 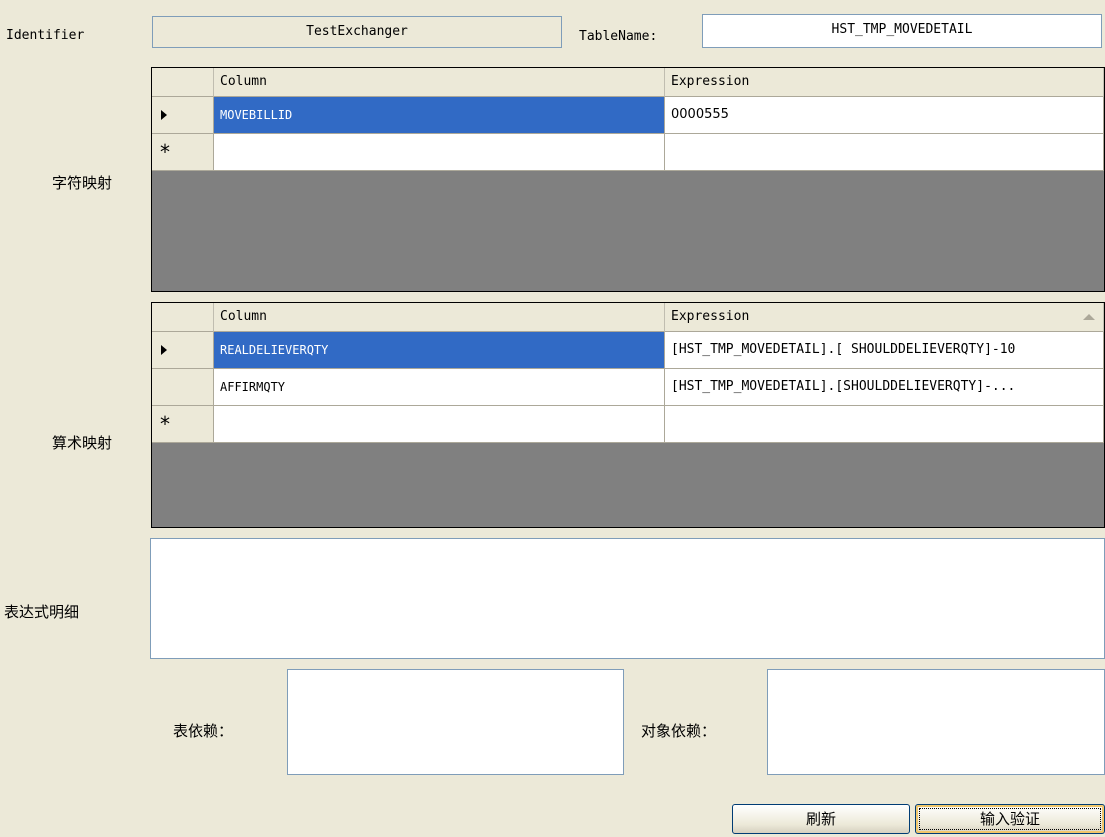 I want to click on identifier-field: TestExchanger, so click(x=357, y=32).